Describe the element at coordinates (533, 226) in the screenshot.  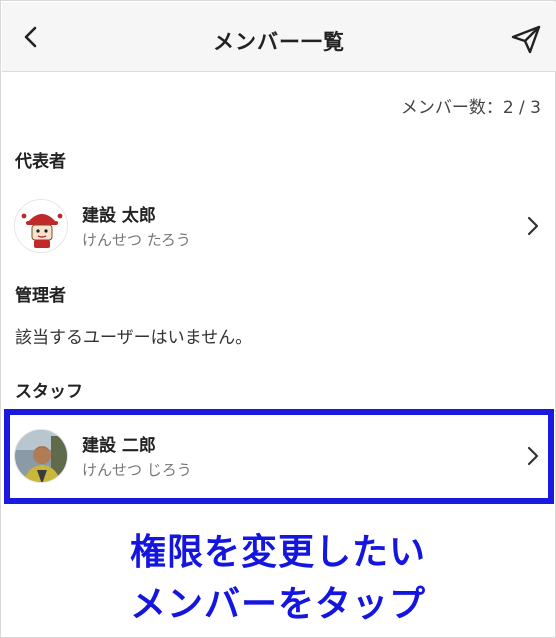
I see `chevron-right-icon` at that location.